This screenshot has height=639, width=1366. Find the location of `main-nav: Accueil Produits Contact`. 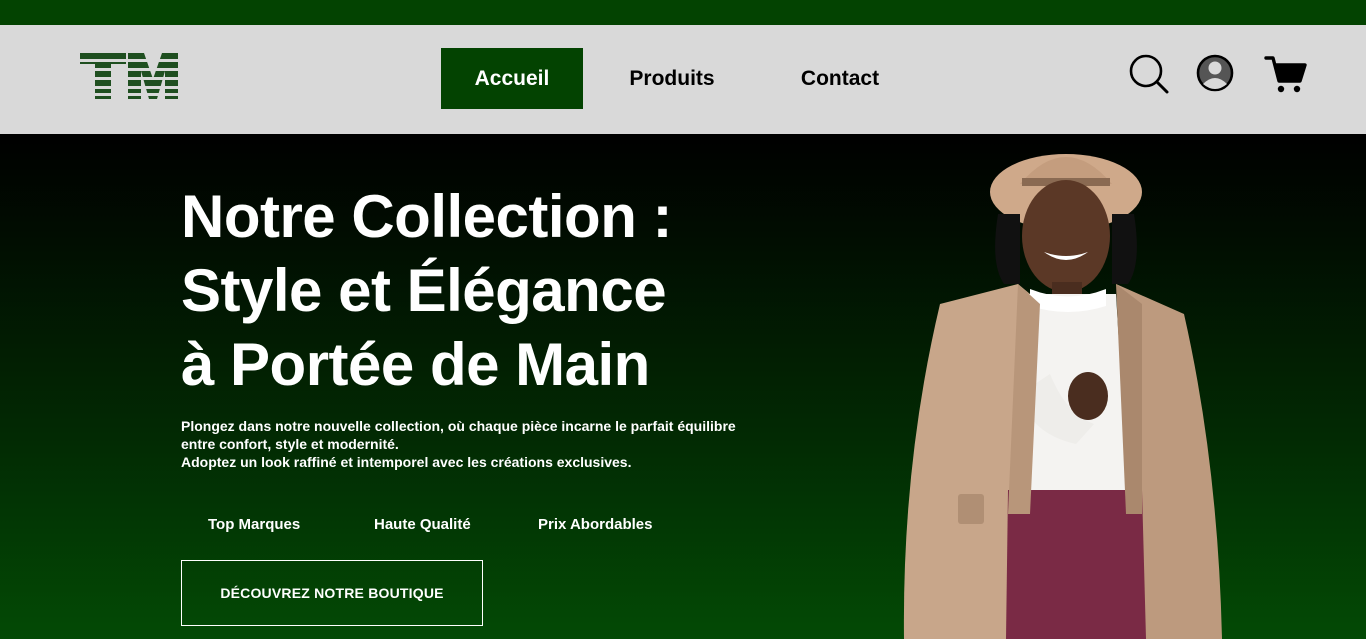

main-nav: Accueil Produits Contact is located at coordinates (664, 78).